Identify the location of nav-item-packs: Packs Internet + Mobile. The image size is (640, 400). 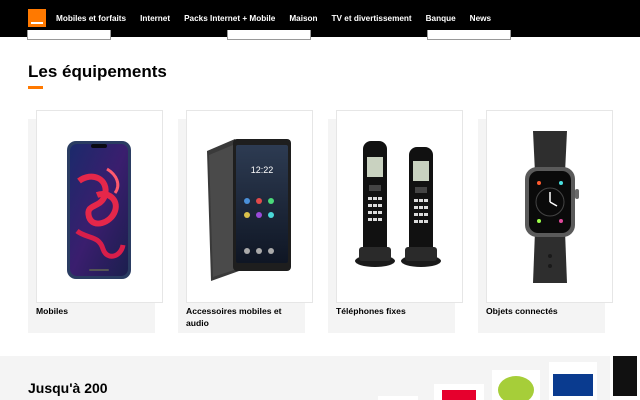
(229, 18).